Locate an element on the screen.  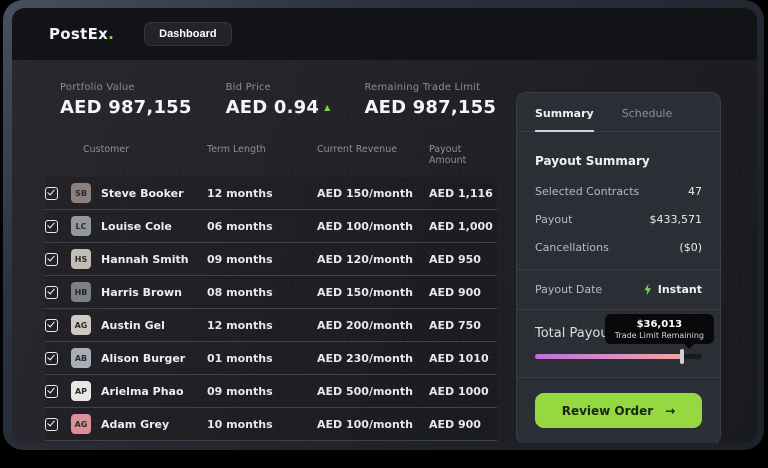
payout-amount: AED 1,116 is located at coordinates (461, 193).